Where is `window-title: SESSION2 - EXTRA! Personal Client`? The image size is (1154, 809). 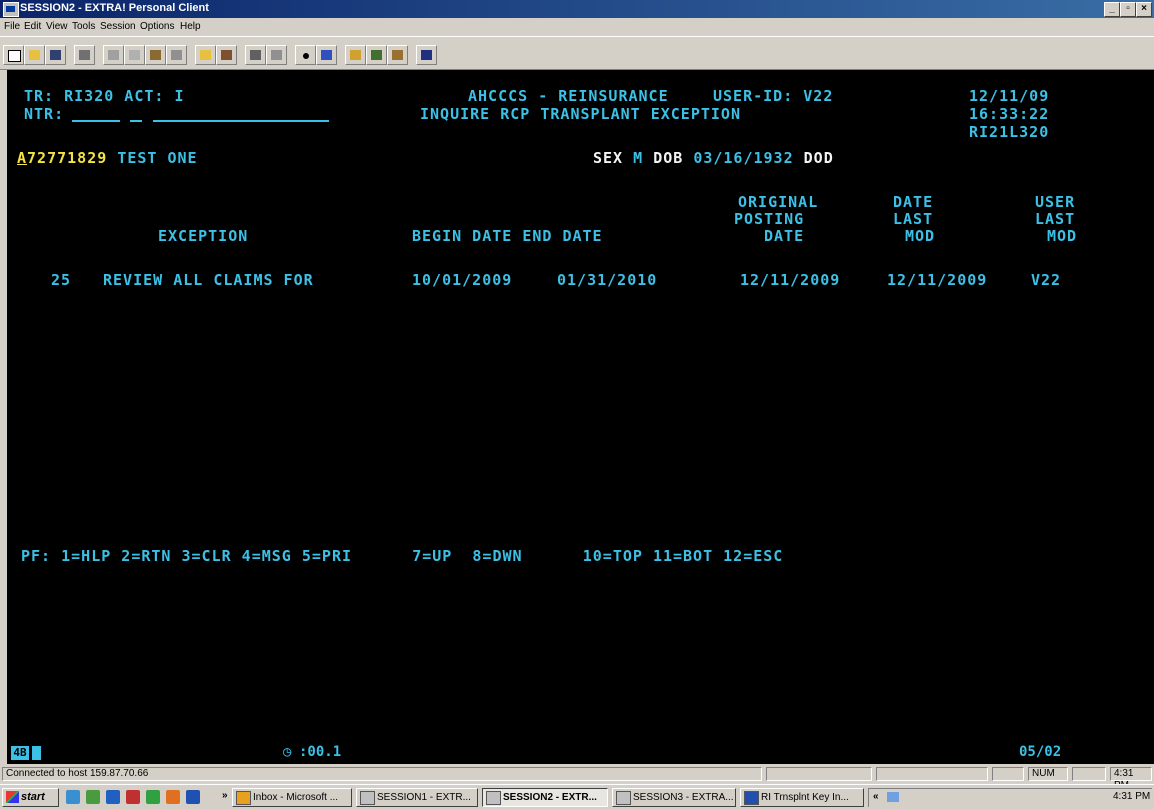 window-title: SESSION2 - EXTRA! Personal Client is located at coordinates (114, 8).